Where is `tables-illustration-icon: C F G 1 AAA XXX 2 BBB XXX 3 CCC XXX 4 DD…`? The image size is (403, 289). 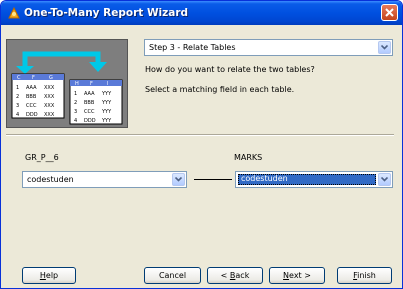 tables-illustration-icon: C F G 1 AAA XXX 2 BBB XXX 3 CCC XXX 4 DD… is located at coordinates (67, 88).